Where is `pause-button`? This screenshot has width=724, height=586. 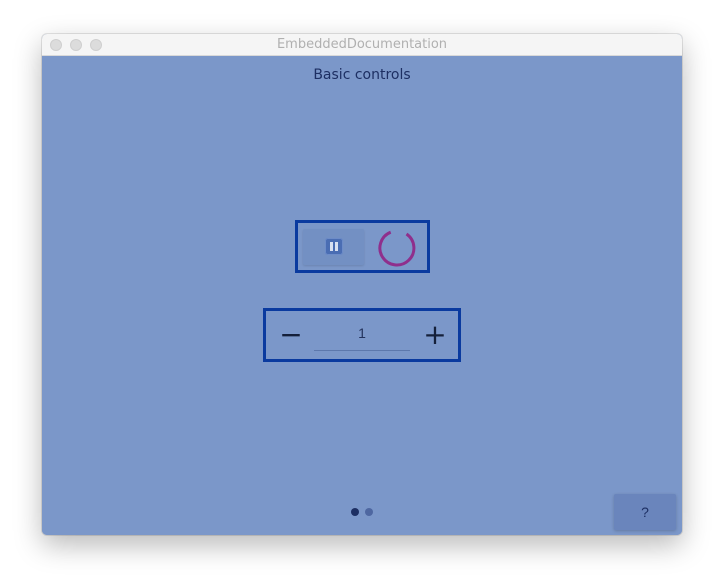
pause-button is located at coordinates (333, 247).